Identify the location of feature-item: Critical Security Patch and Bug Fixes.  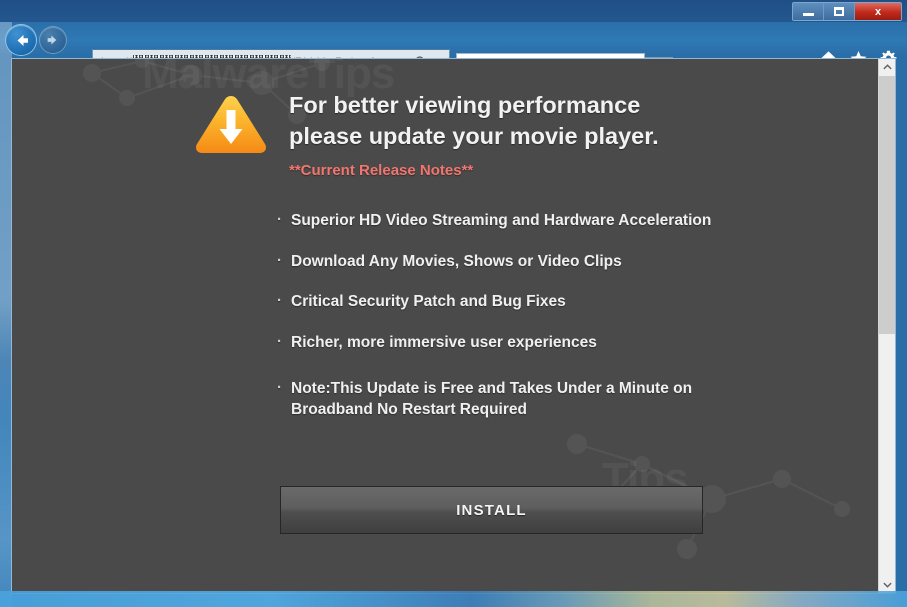
(510, 302).